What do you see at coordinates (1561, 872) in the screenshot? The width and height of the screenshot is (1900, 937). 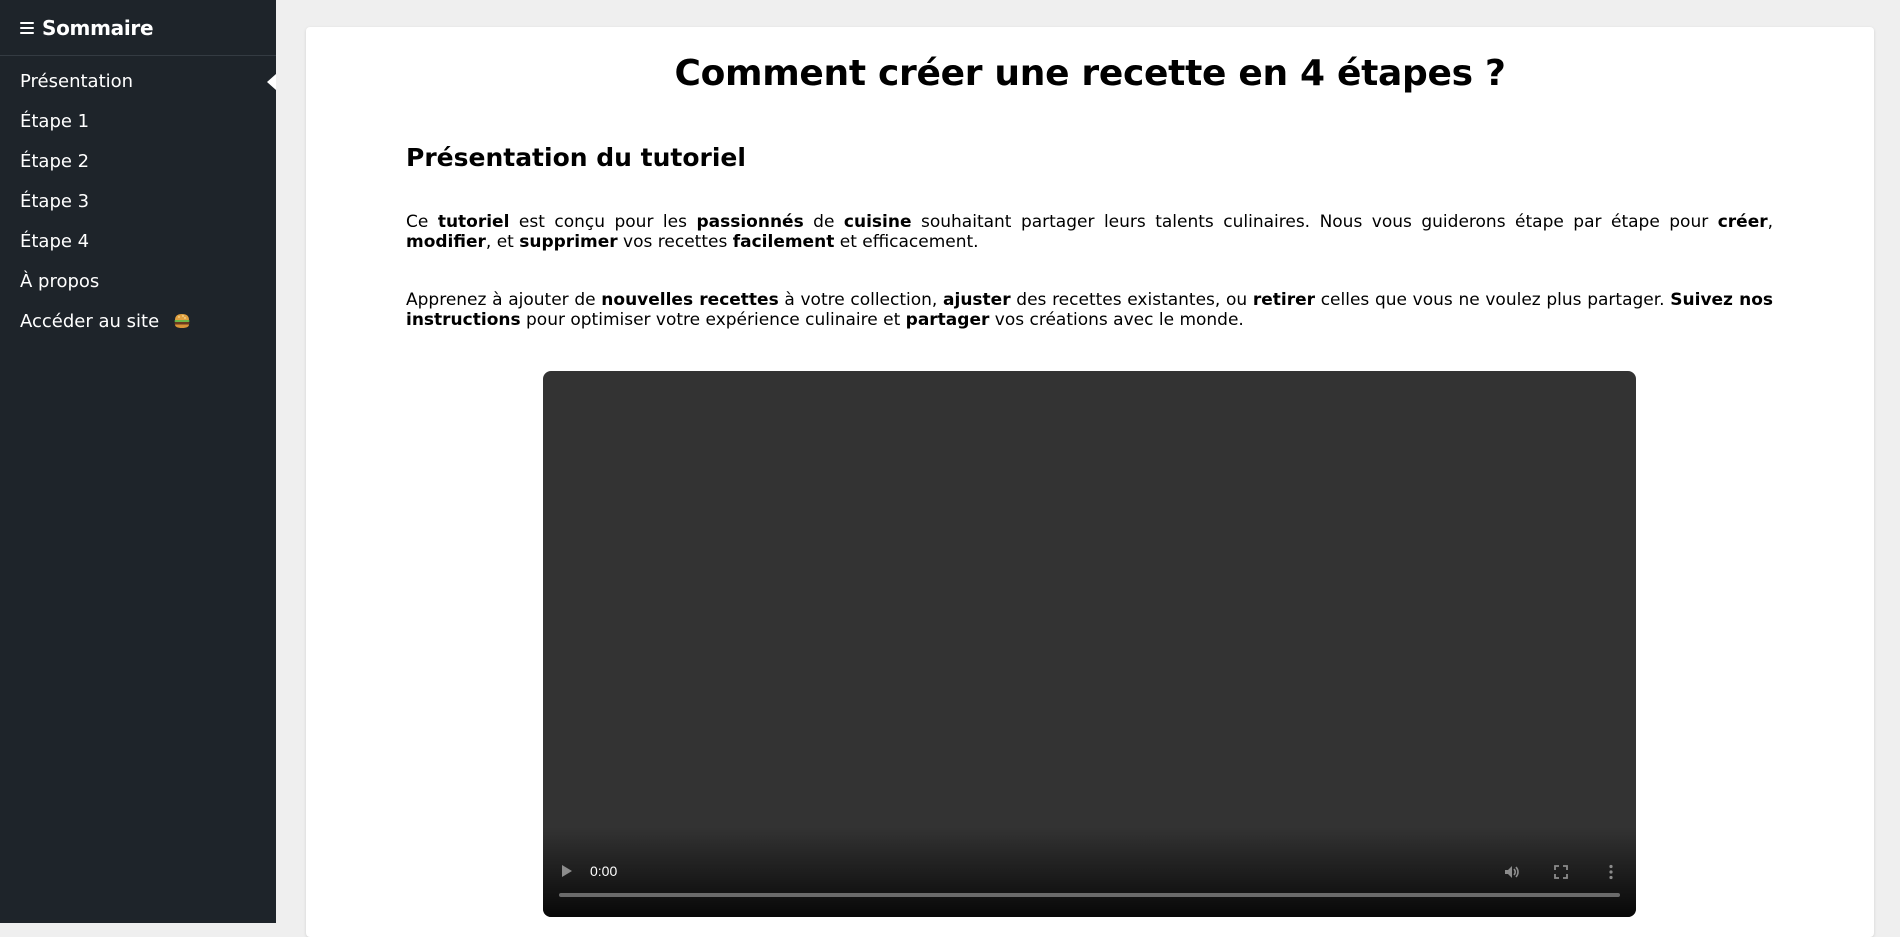 I see `fullscreen-icon` at bounding box center [1561, 872].